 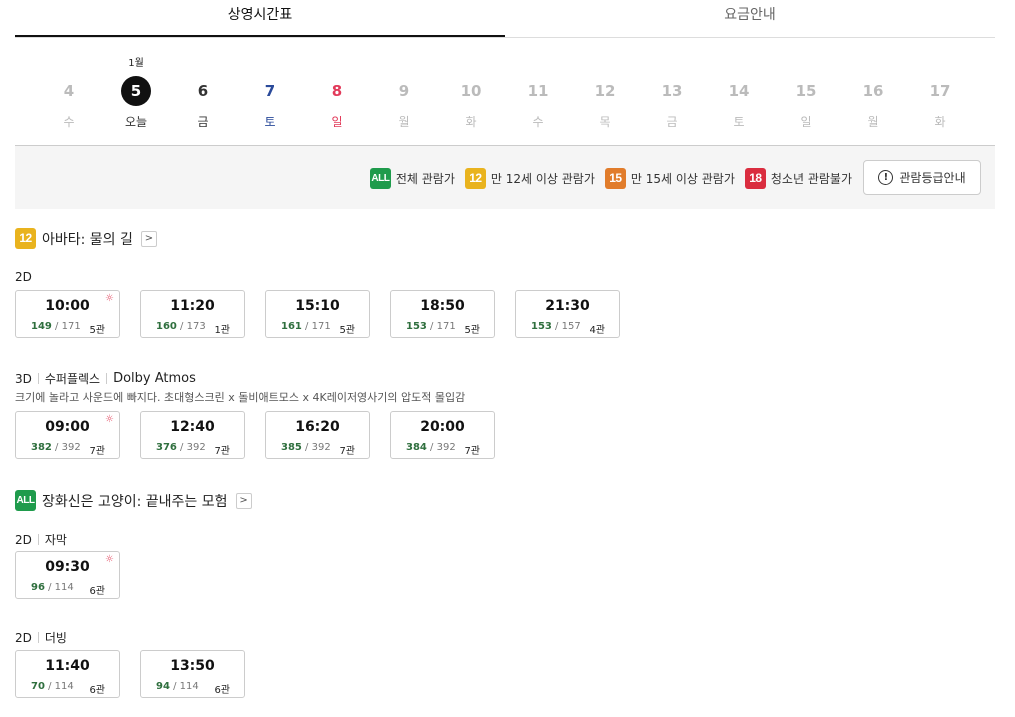 I want to click on info-circle-icon: !, so click(x=886, y=177).